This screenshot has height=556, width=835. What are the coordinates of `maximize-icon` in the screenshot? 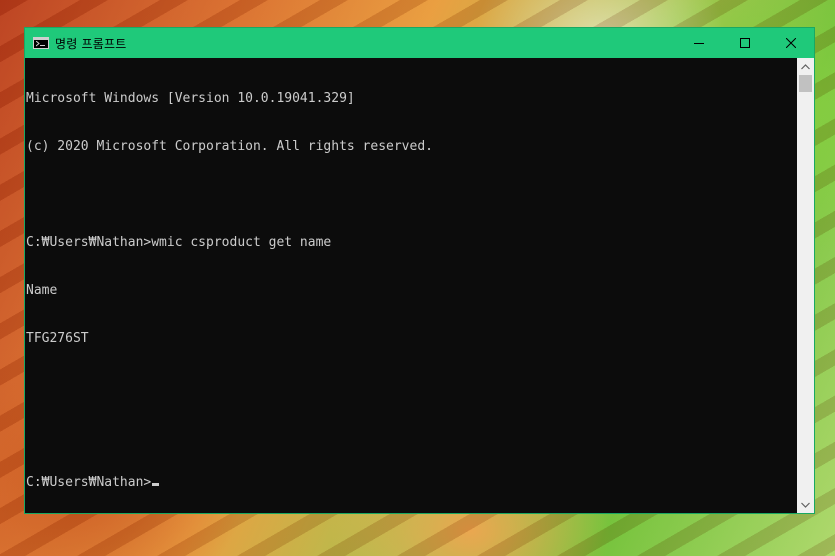 It's located at (745, 43).